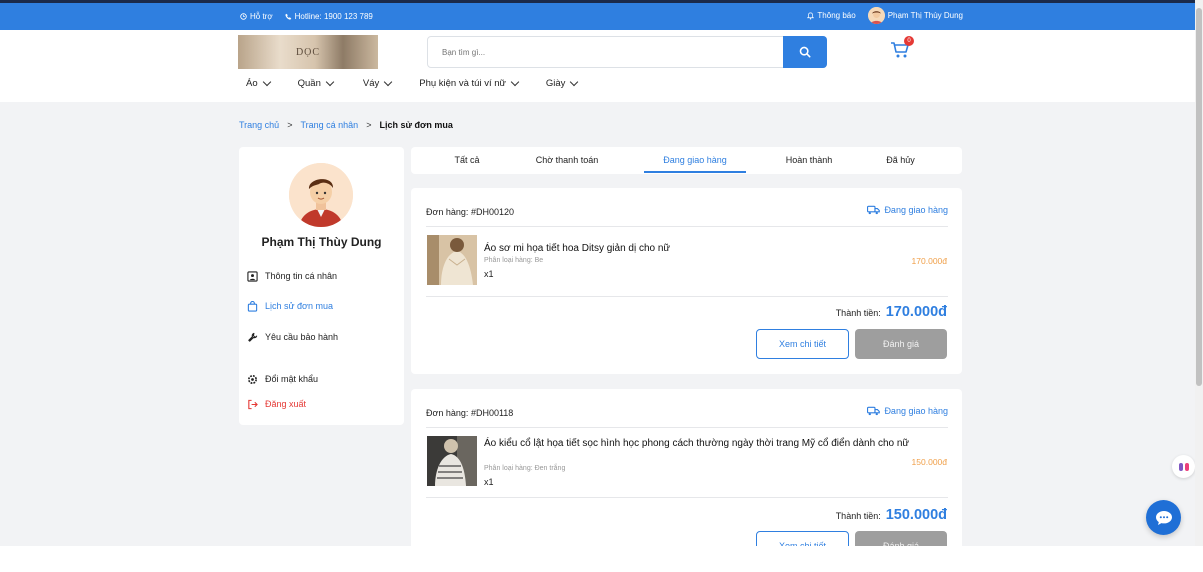 This screenshot has width=1203, height=572. Describe the element at coordinates (811, 15) in the screenshot. I see `bell-icon` at that location.